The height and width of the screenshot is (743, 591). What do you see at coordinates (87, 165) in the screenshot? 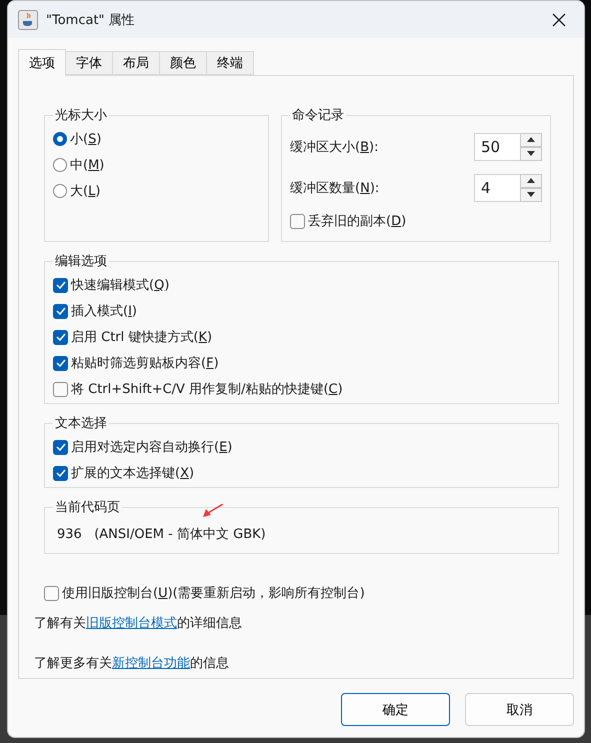
I see `option-label: 中(M)` at bounding box center [87, 165].